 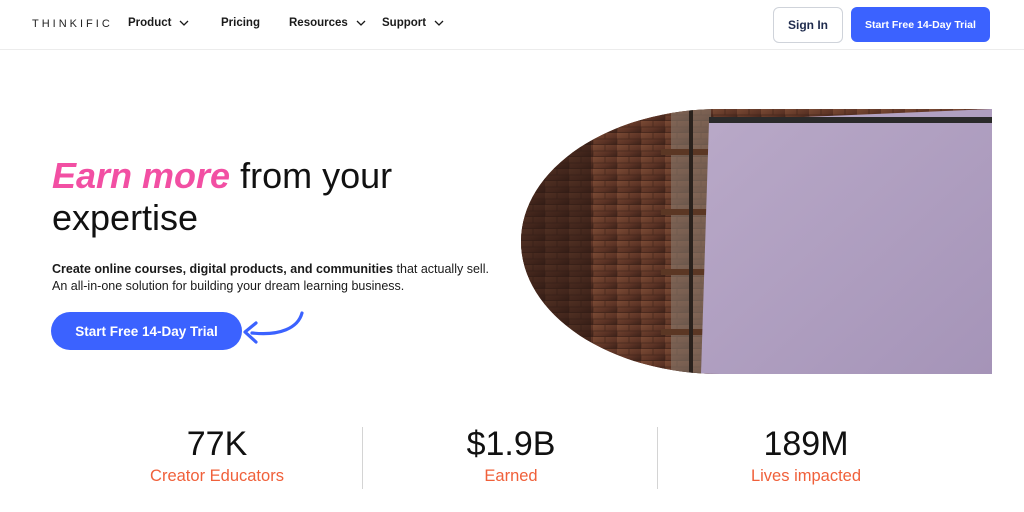 I want to click on stat-earned: $1.9B Earned, so click(x=511, y=456).